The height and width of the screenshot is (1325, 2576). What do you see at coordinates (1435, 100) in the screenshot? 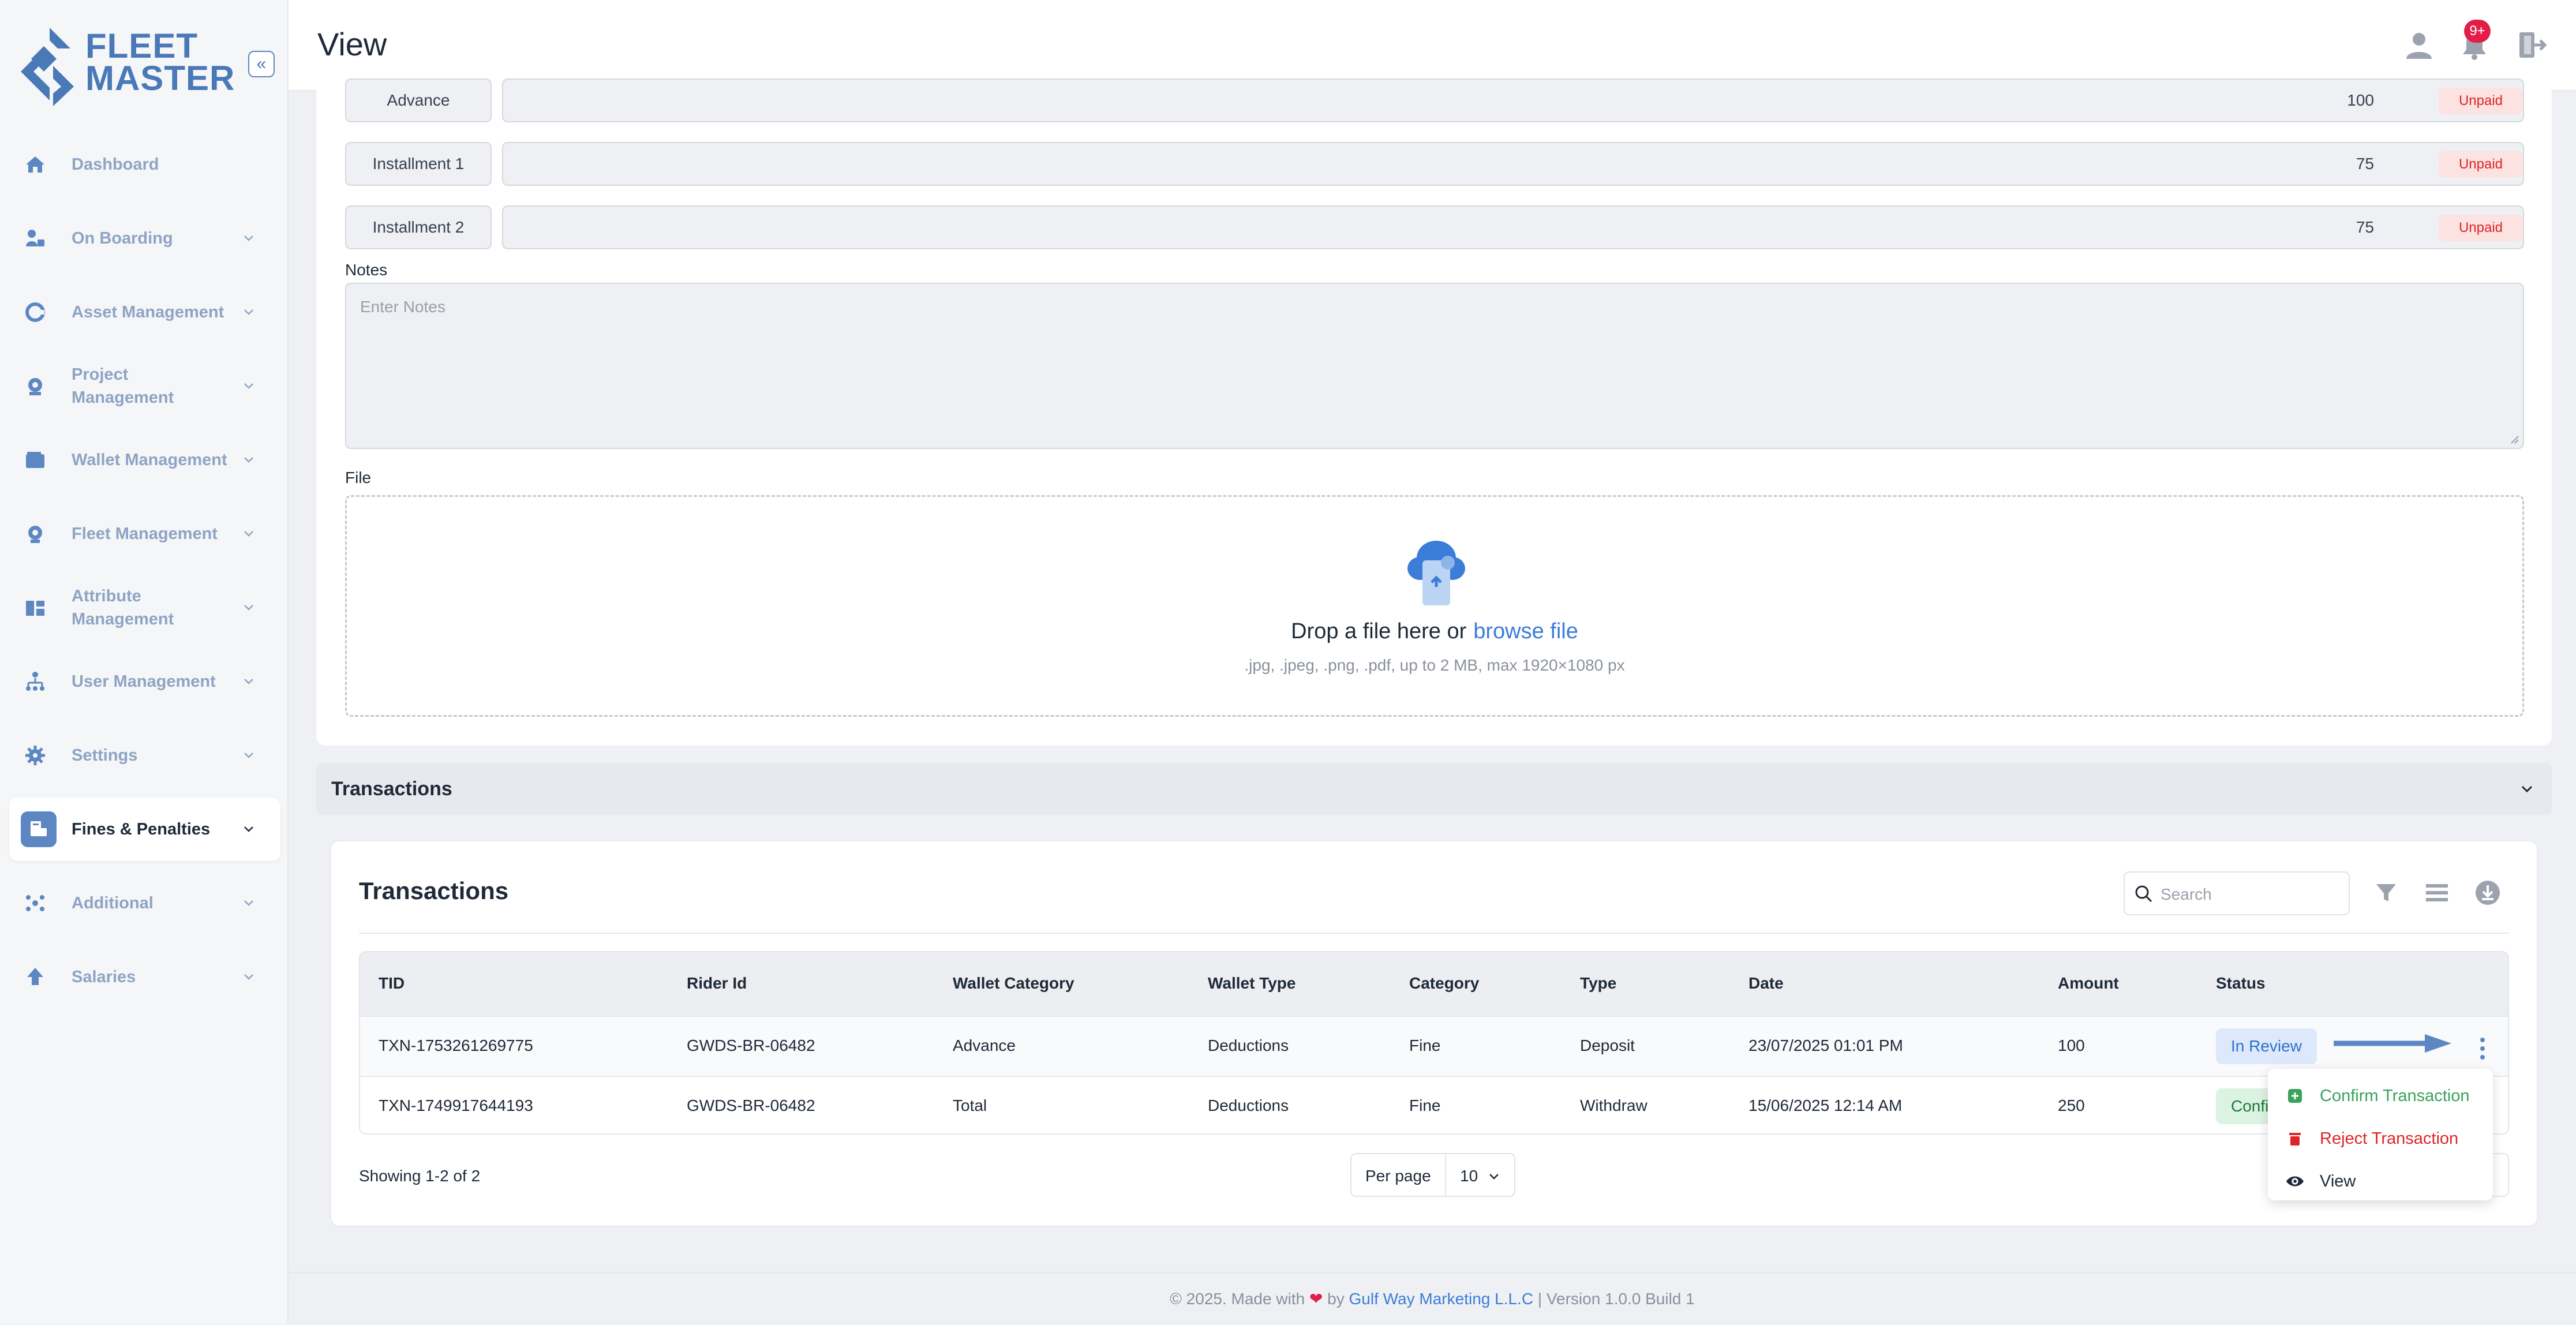
I see `installment-row: Advance 100 Unpaid` at bounding box center [1435, 100].